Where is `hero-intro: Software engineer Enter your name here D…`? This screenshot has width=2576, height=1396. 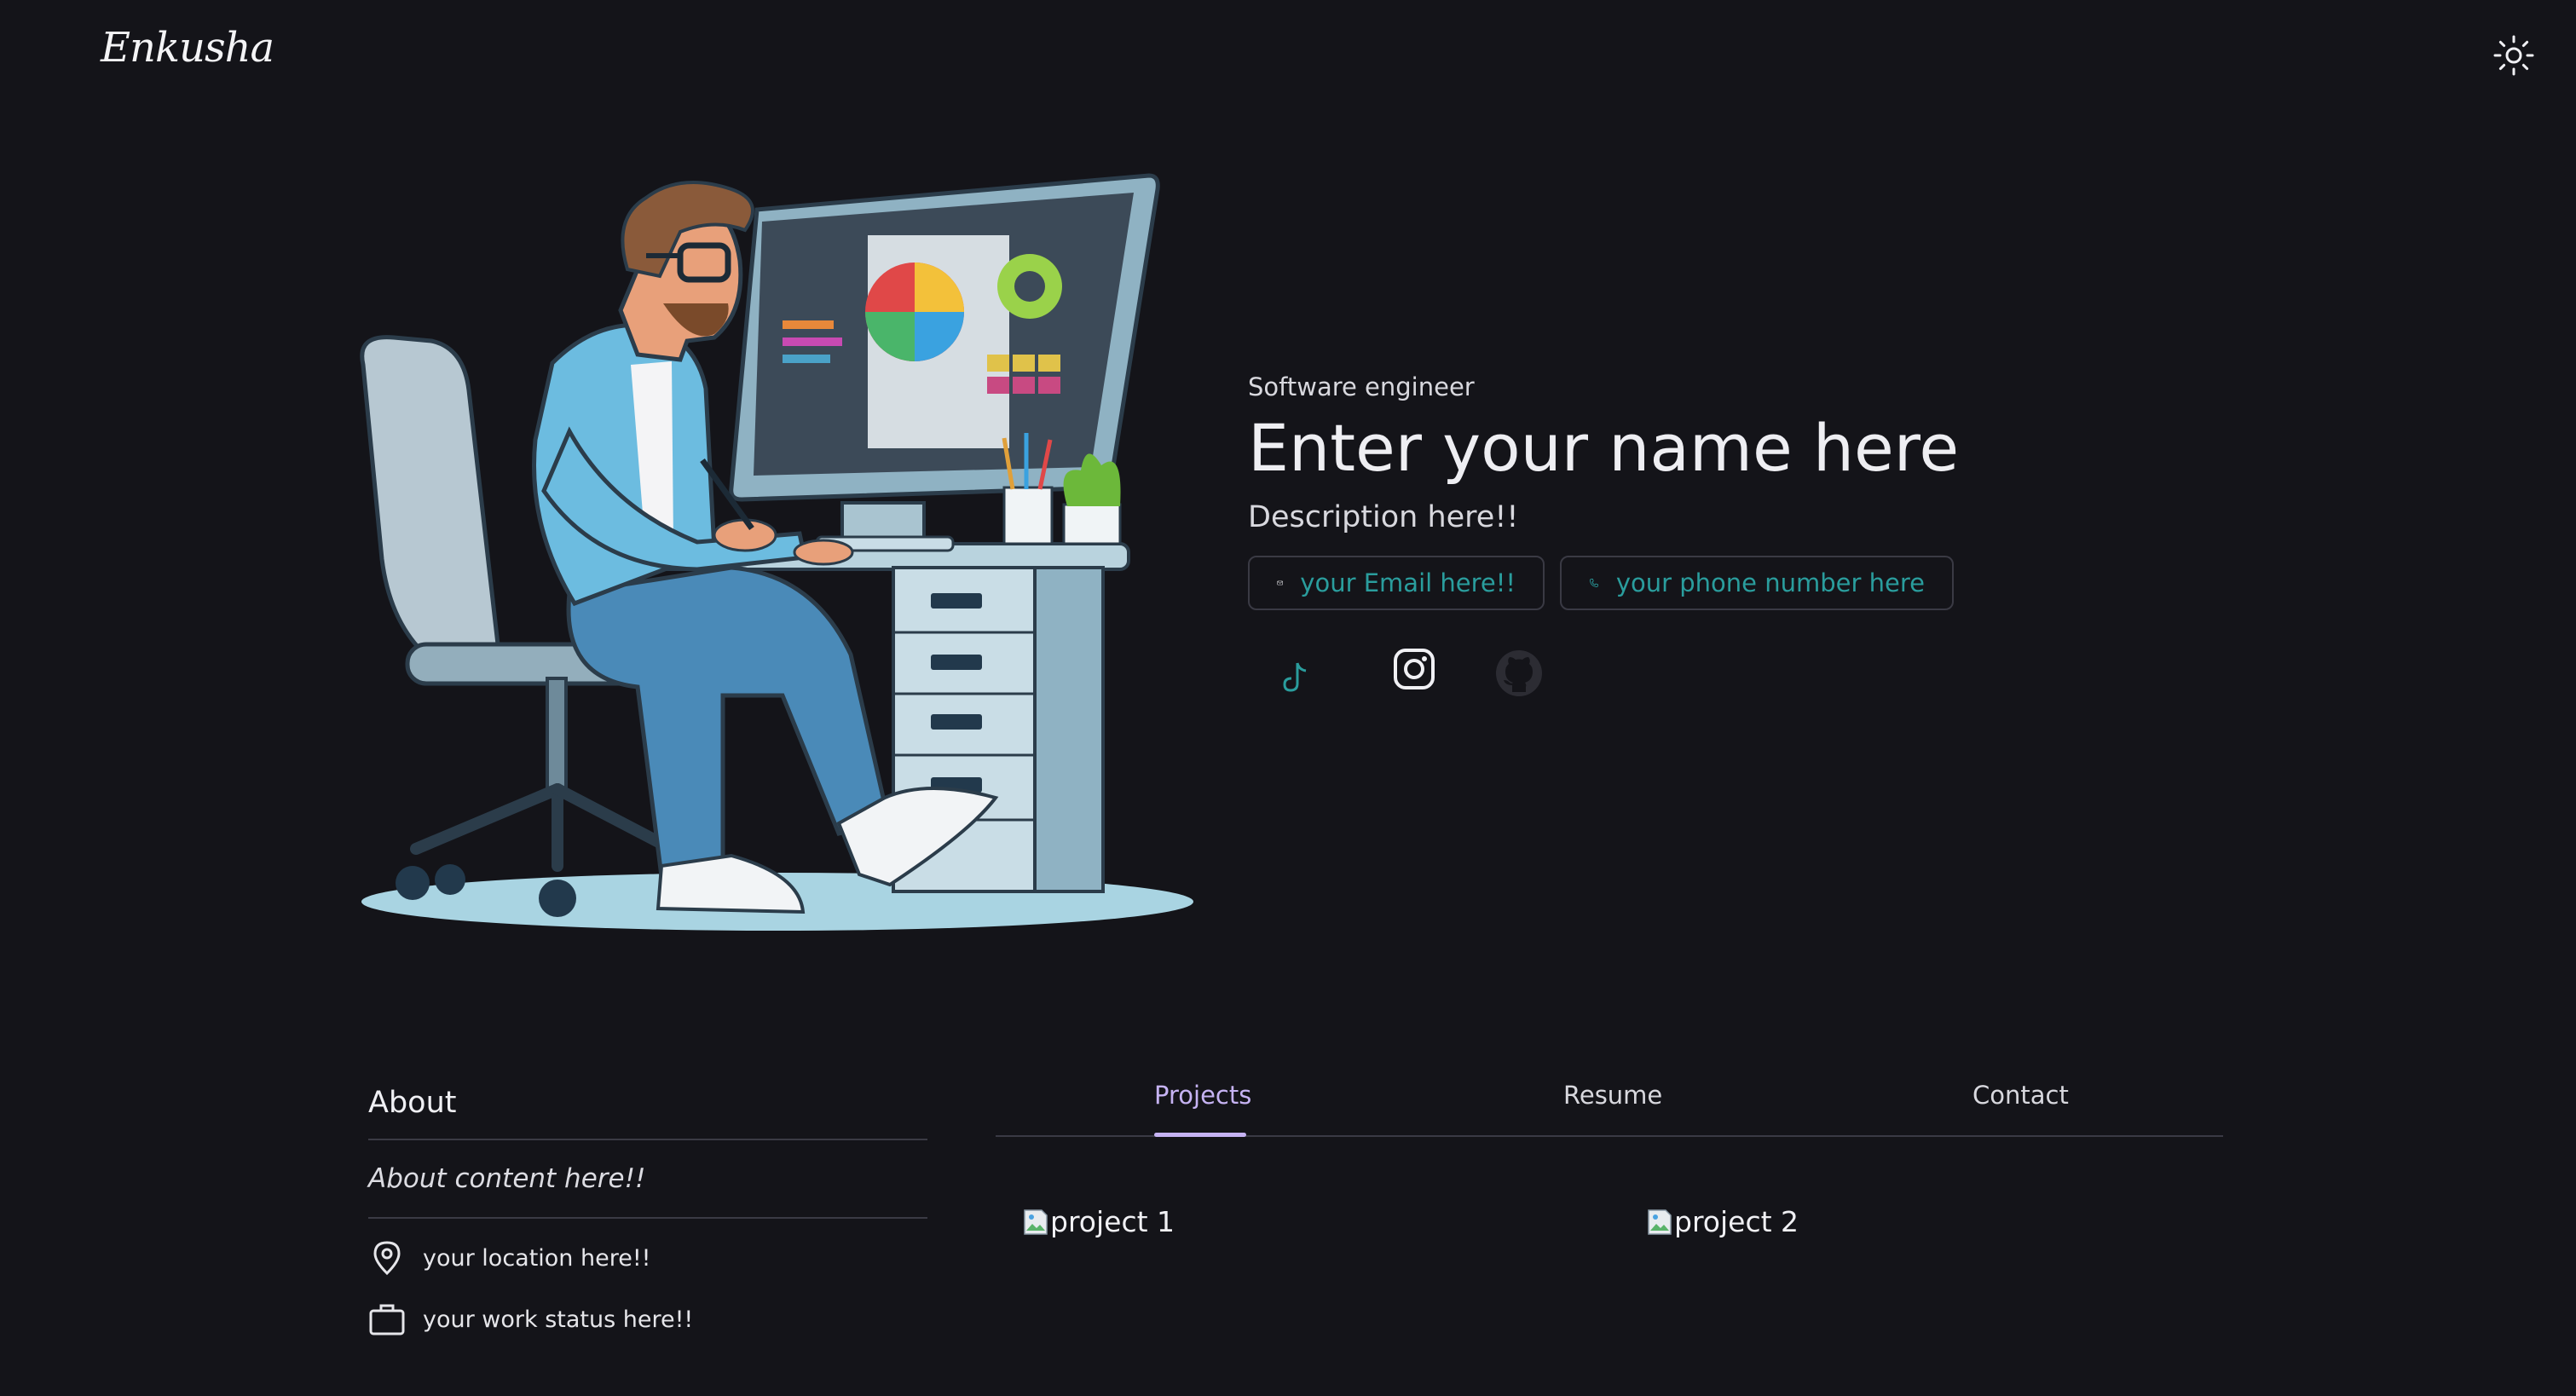 hero-intro: Software engineer Enter your name here D… is located at coordinates (1604, 533).